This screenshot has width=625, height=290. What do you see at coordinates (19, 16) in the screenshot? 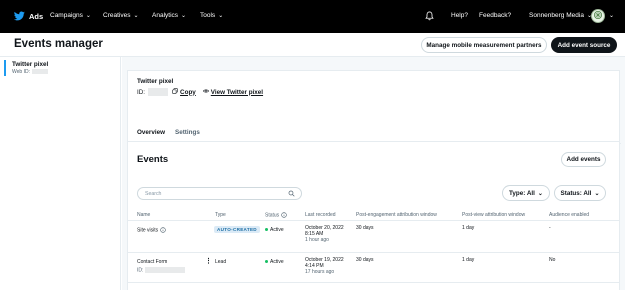
I see `bird-logo-icon` at bounding box center [19, 16].